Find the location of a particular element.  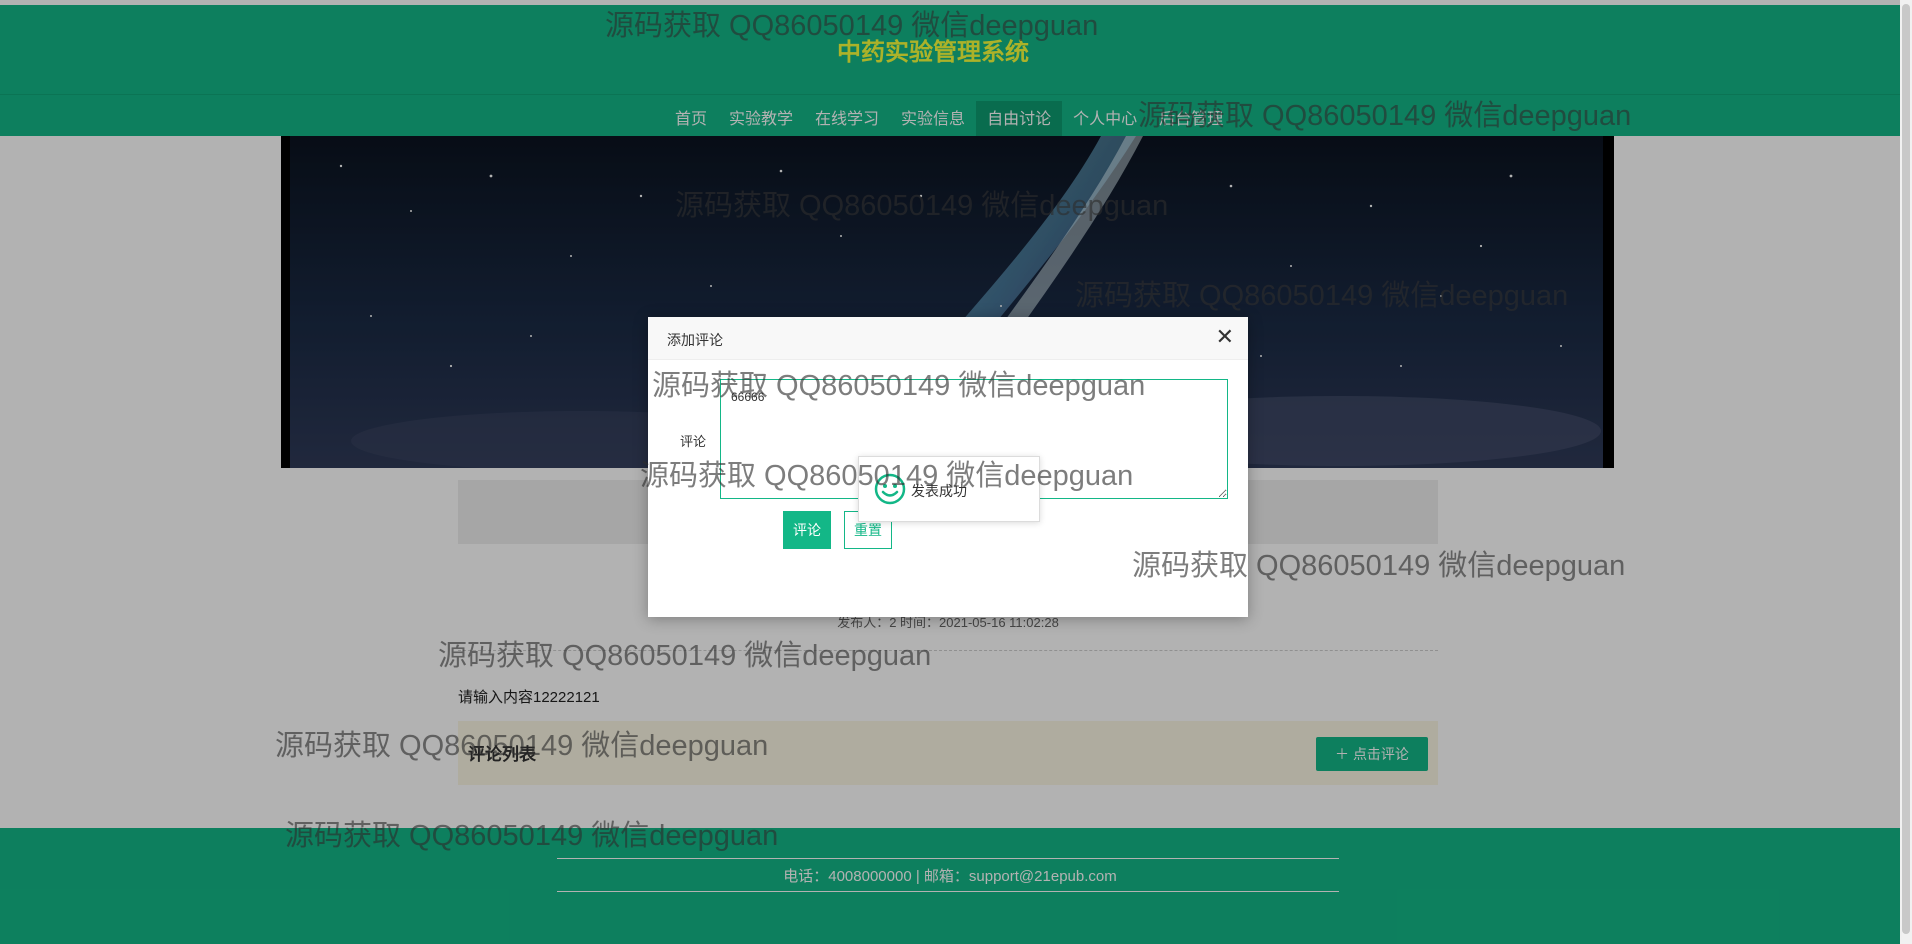

scrollbar-thumb is located at coordinates (1906, 469).